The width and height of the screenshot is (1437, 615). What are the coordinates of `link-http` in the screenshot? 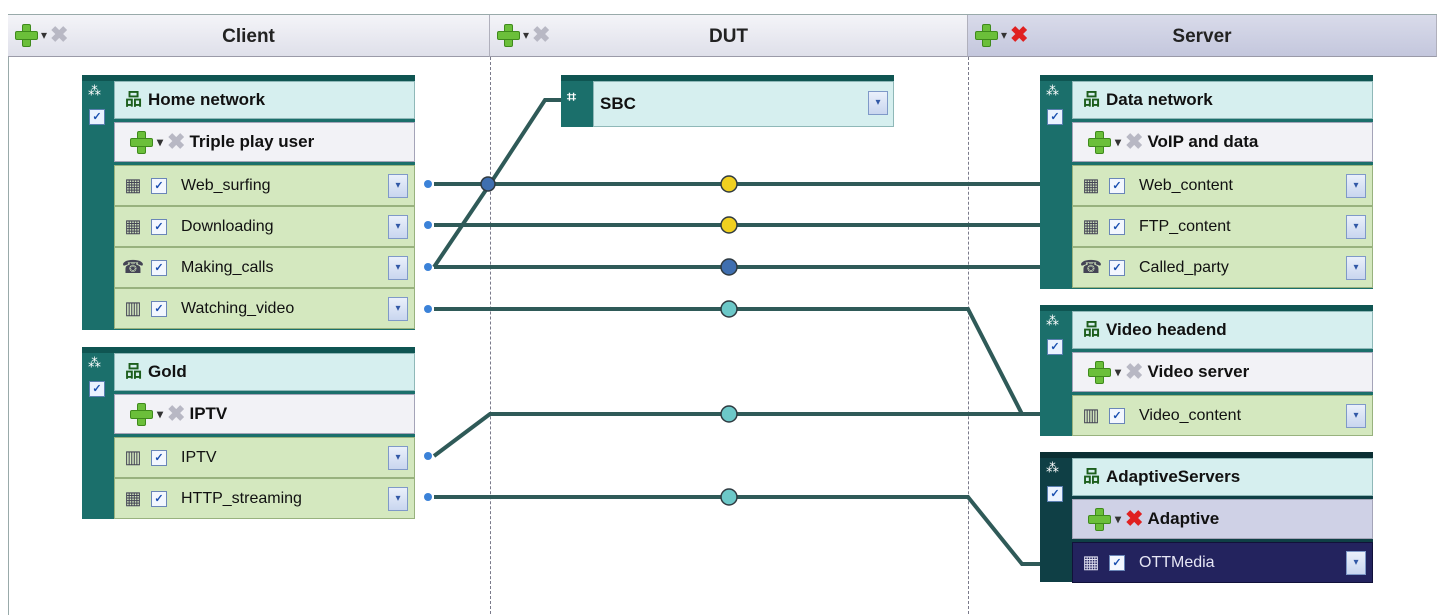 It's located at (737, 530).